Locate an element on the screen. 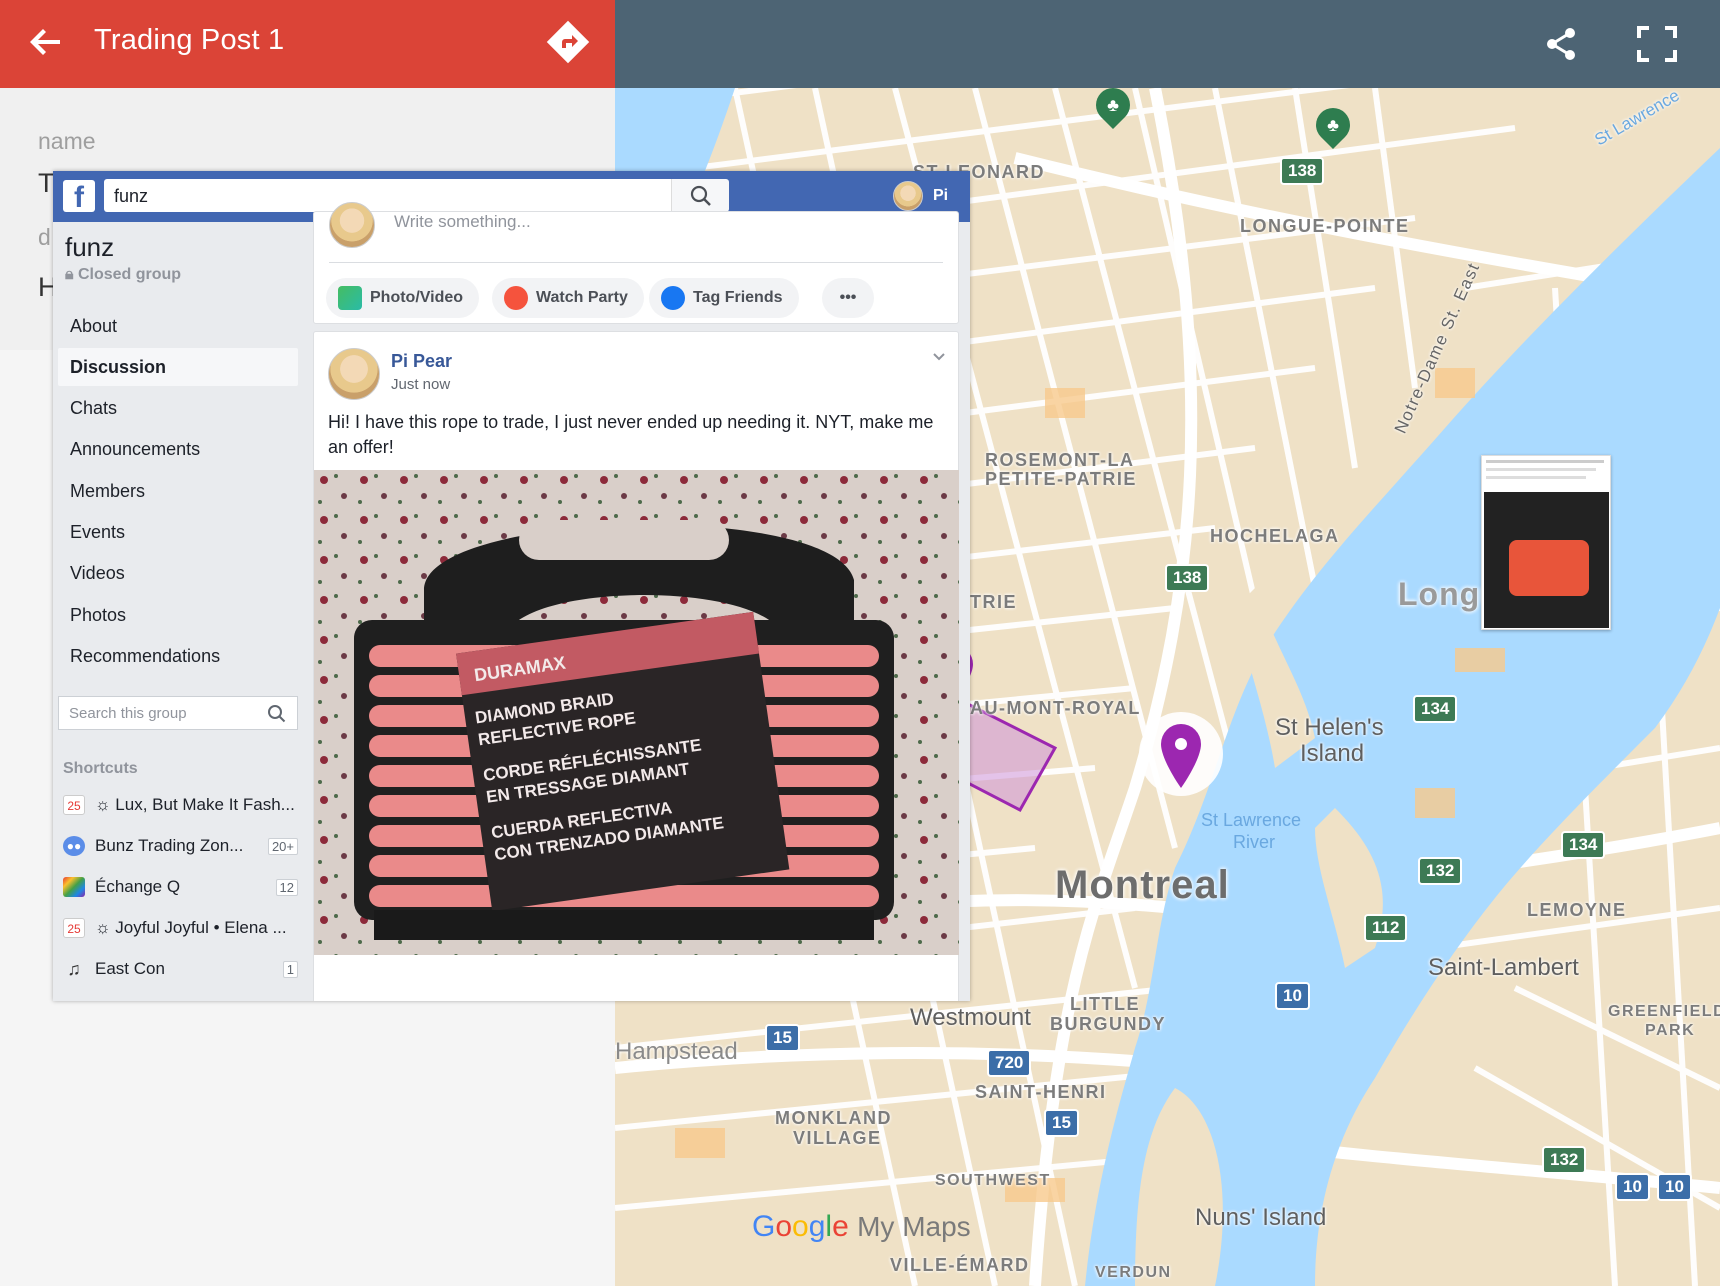  google-my-maps-logo: Google My Maps is located at coordinates (861, 1226).